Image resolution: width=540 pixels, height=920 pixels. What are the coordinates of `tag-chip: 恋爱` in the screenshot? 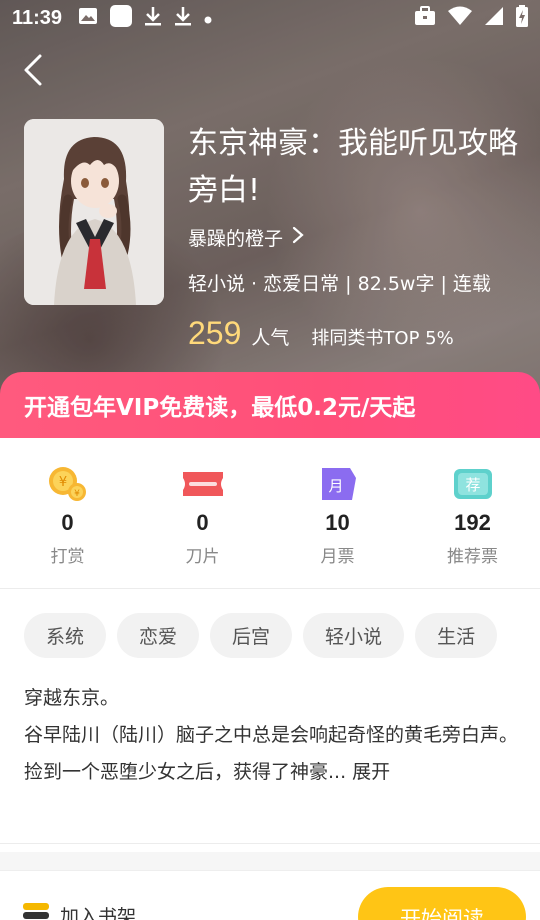 It's located at (158, 635).